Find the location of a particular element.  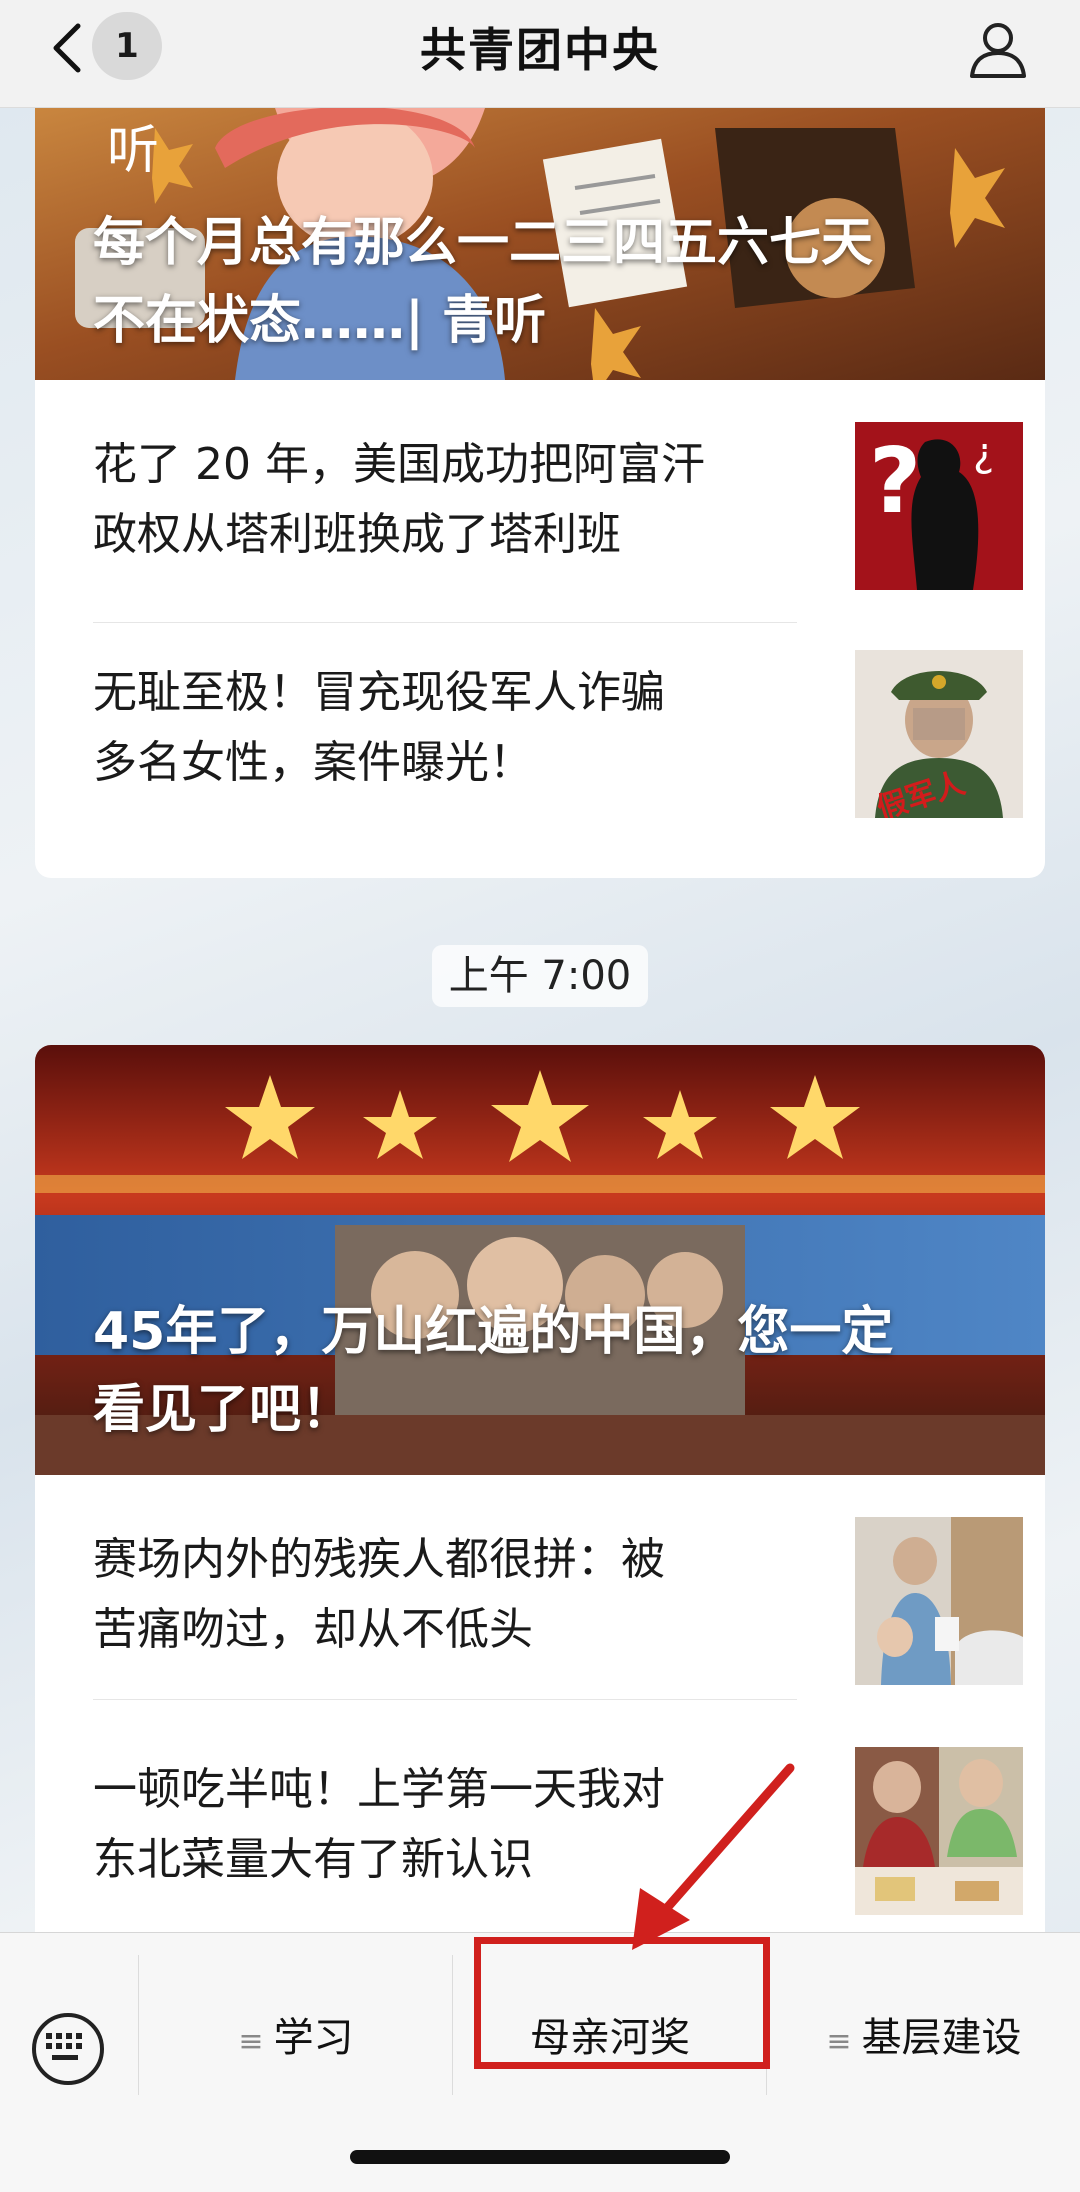

article-title: 赛场内外的残疾人都很拼：被 苦痛吻过，却从不低头 is located at coordinates (433, 1595).